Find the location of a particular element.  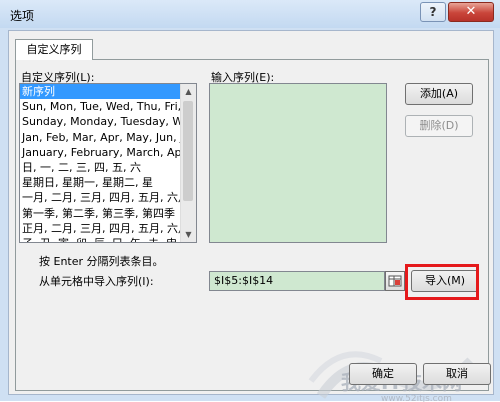

close-button: ✕ is located at coordinates (471, 12).